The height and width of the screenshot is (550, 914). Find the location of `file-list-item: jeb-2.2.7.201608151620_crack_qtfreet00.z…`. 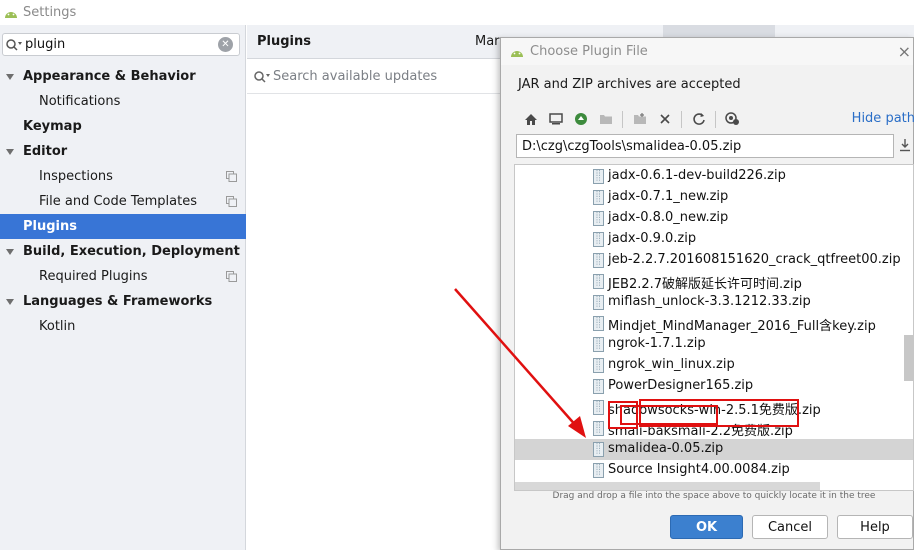

file-list-item: jeb-2.2.7.201608151620_crack_qtfreet00.z… is located at coordinates (714, 260).